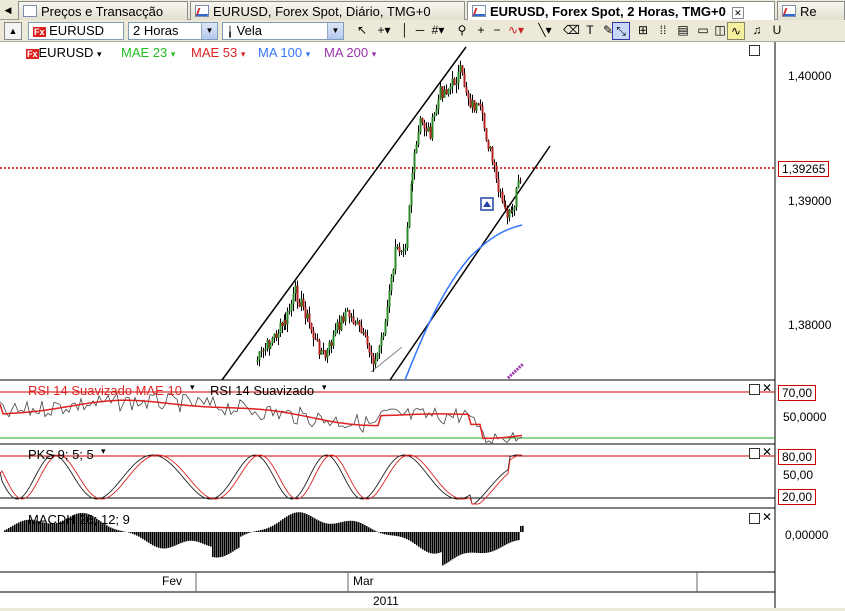 The image size is (845, 611). I want to click on table-icon: ▤, so click(683, 31).